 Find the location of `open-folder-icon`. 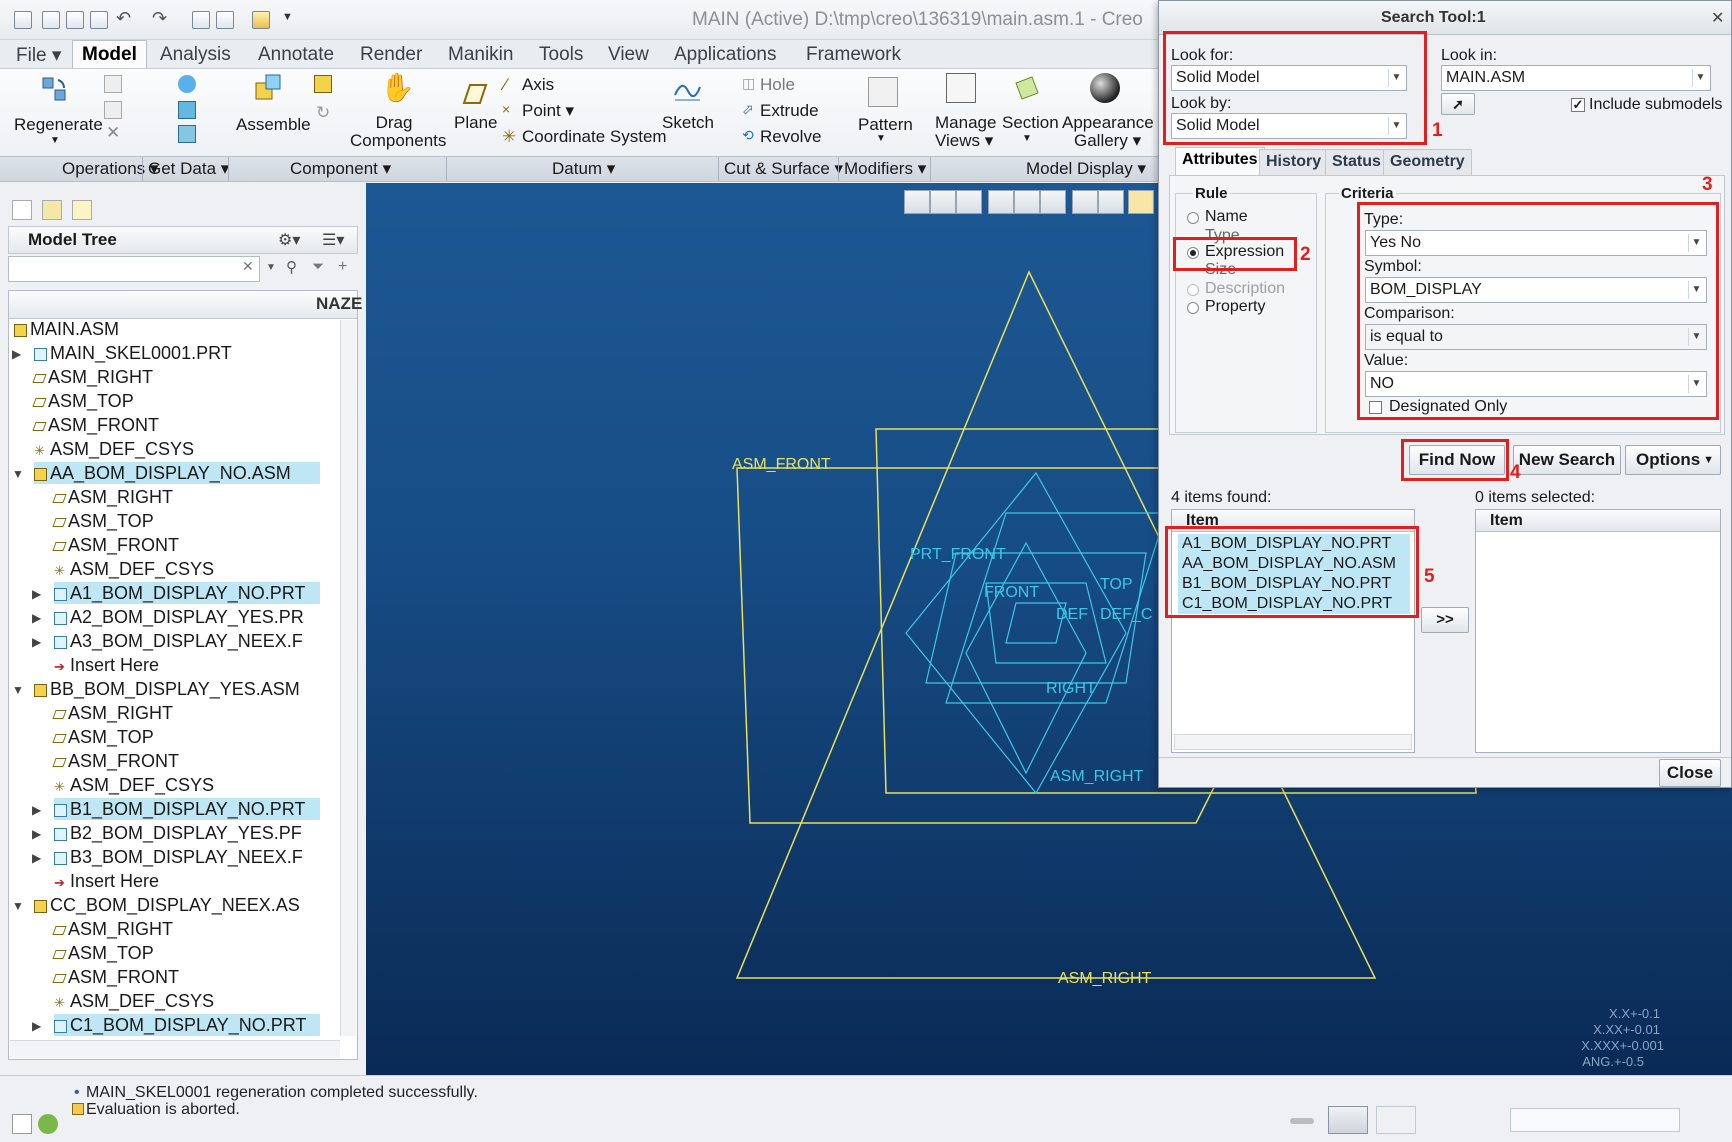

open-folder-icon is located at coordinates (75, 20).